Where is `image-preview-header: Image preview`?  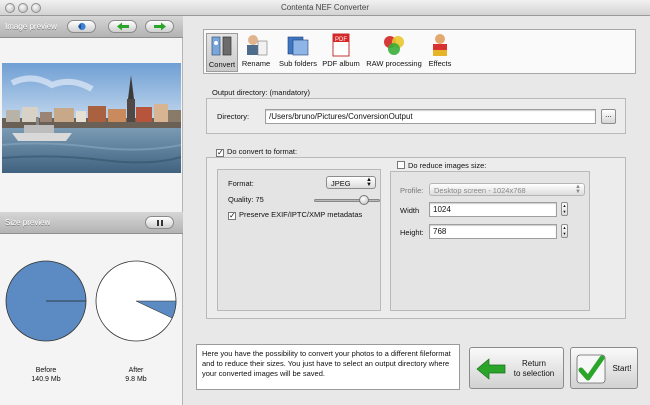
image-preview-header: Image preview is located at coordinates (91, 27).